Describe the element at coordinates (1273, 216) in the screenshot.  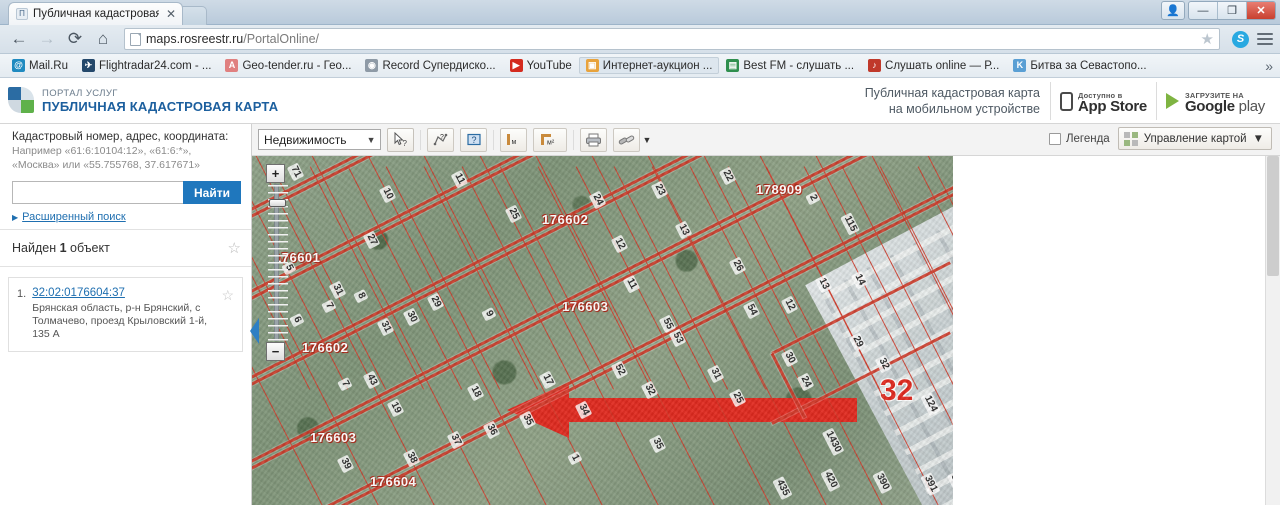
I see `scrollbar-thumb` at that location.